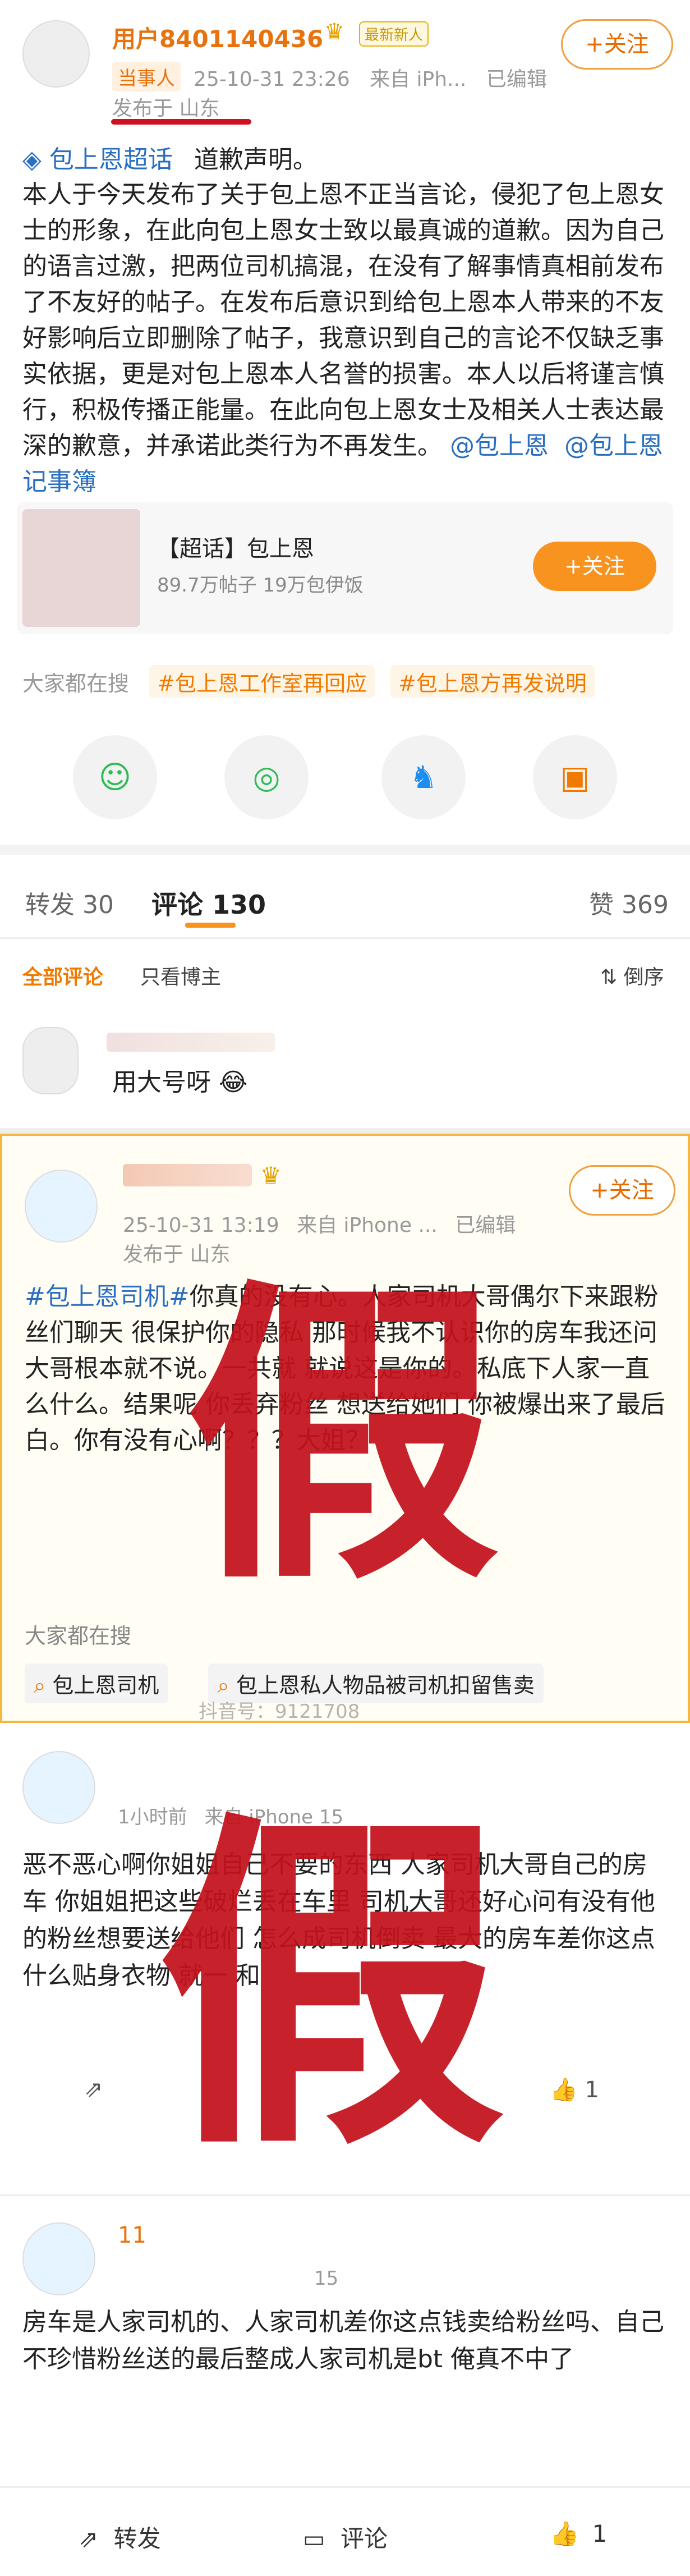 This screenshot has height=2576, width=690. Describe the element at coordinates (69, 902) in the screenshot. I see `tab-repost: 转发 30` at that location.